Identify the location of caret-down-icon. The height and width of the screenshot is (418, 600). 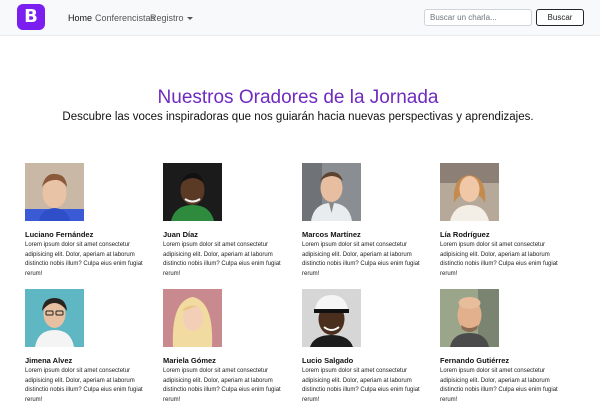
(189, 19).